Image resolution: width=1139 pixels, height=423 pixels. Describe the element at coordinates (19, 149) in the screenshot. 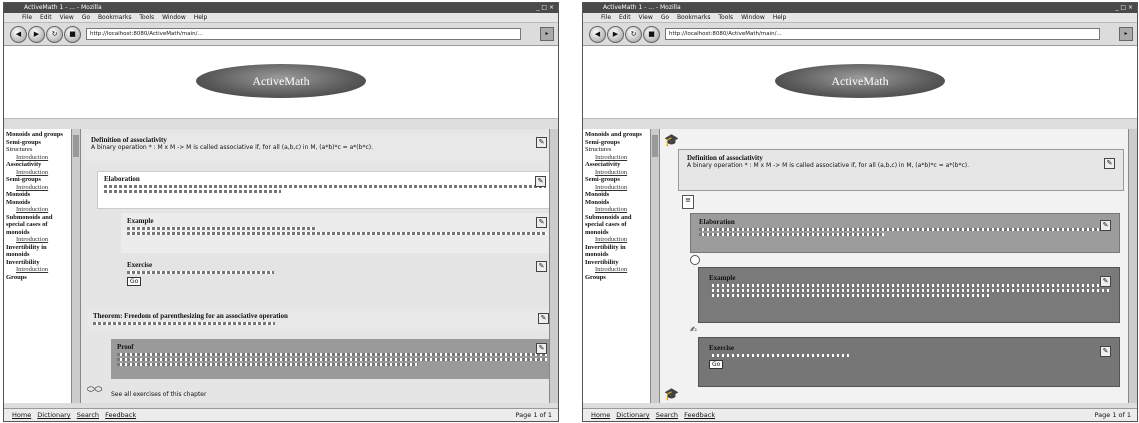

I see `toc-section: Structures` at that location.